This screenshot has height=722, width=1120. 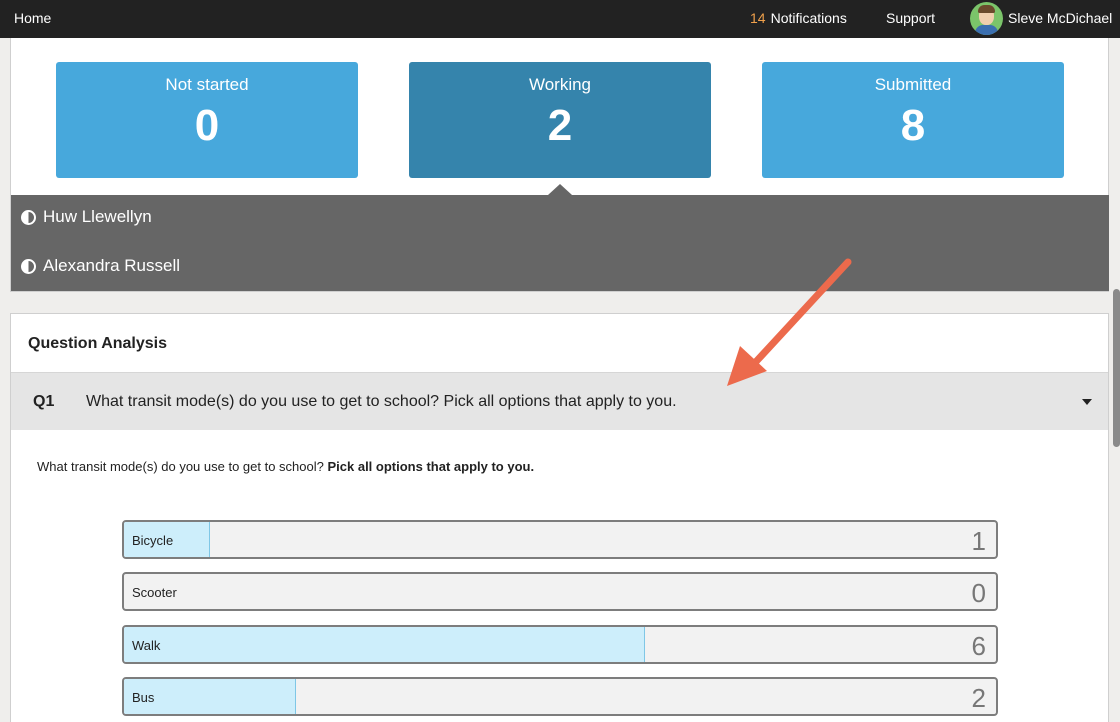 I want to click on notifications-link: 14 Notifications, so click(x=798, y=18).